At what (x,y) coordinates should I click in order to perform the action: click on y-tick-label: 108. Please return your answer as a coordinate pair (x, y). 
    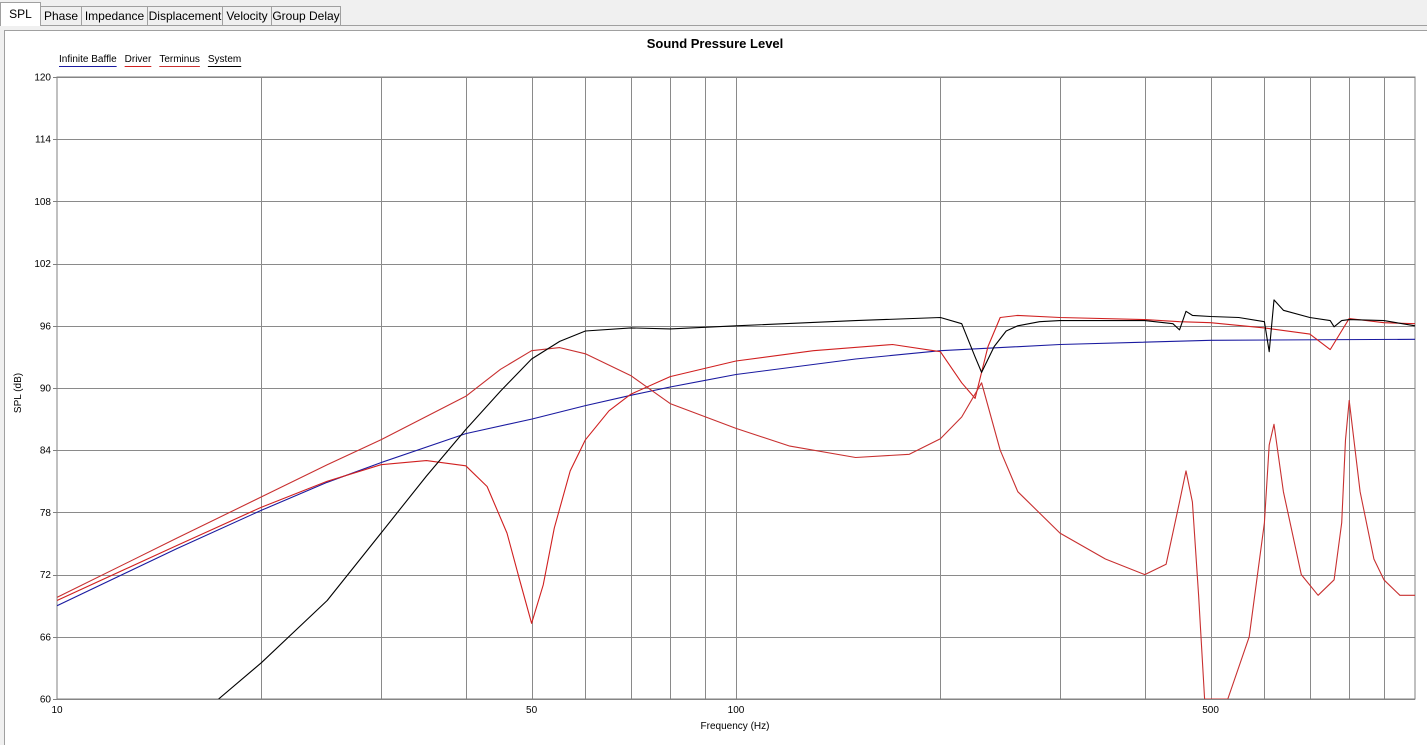
    Looking at the image, I should click on (42, 202).